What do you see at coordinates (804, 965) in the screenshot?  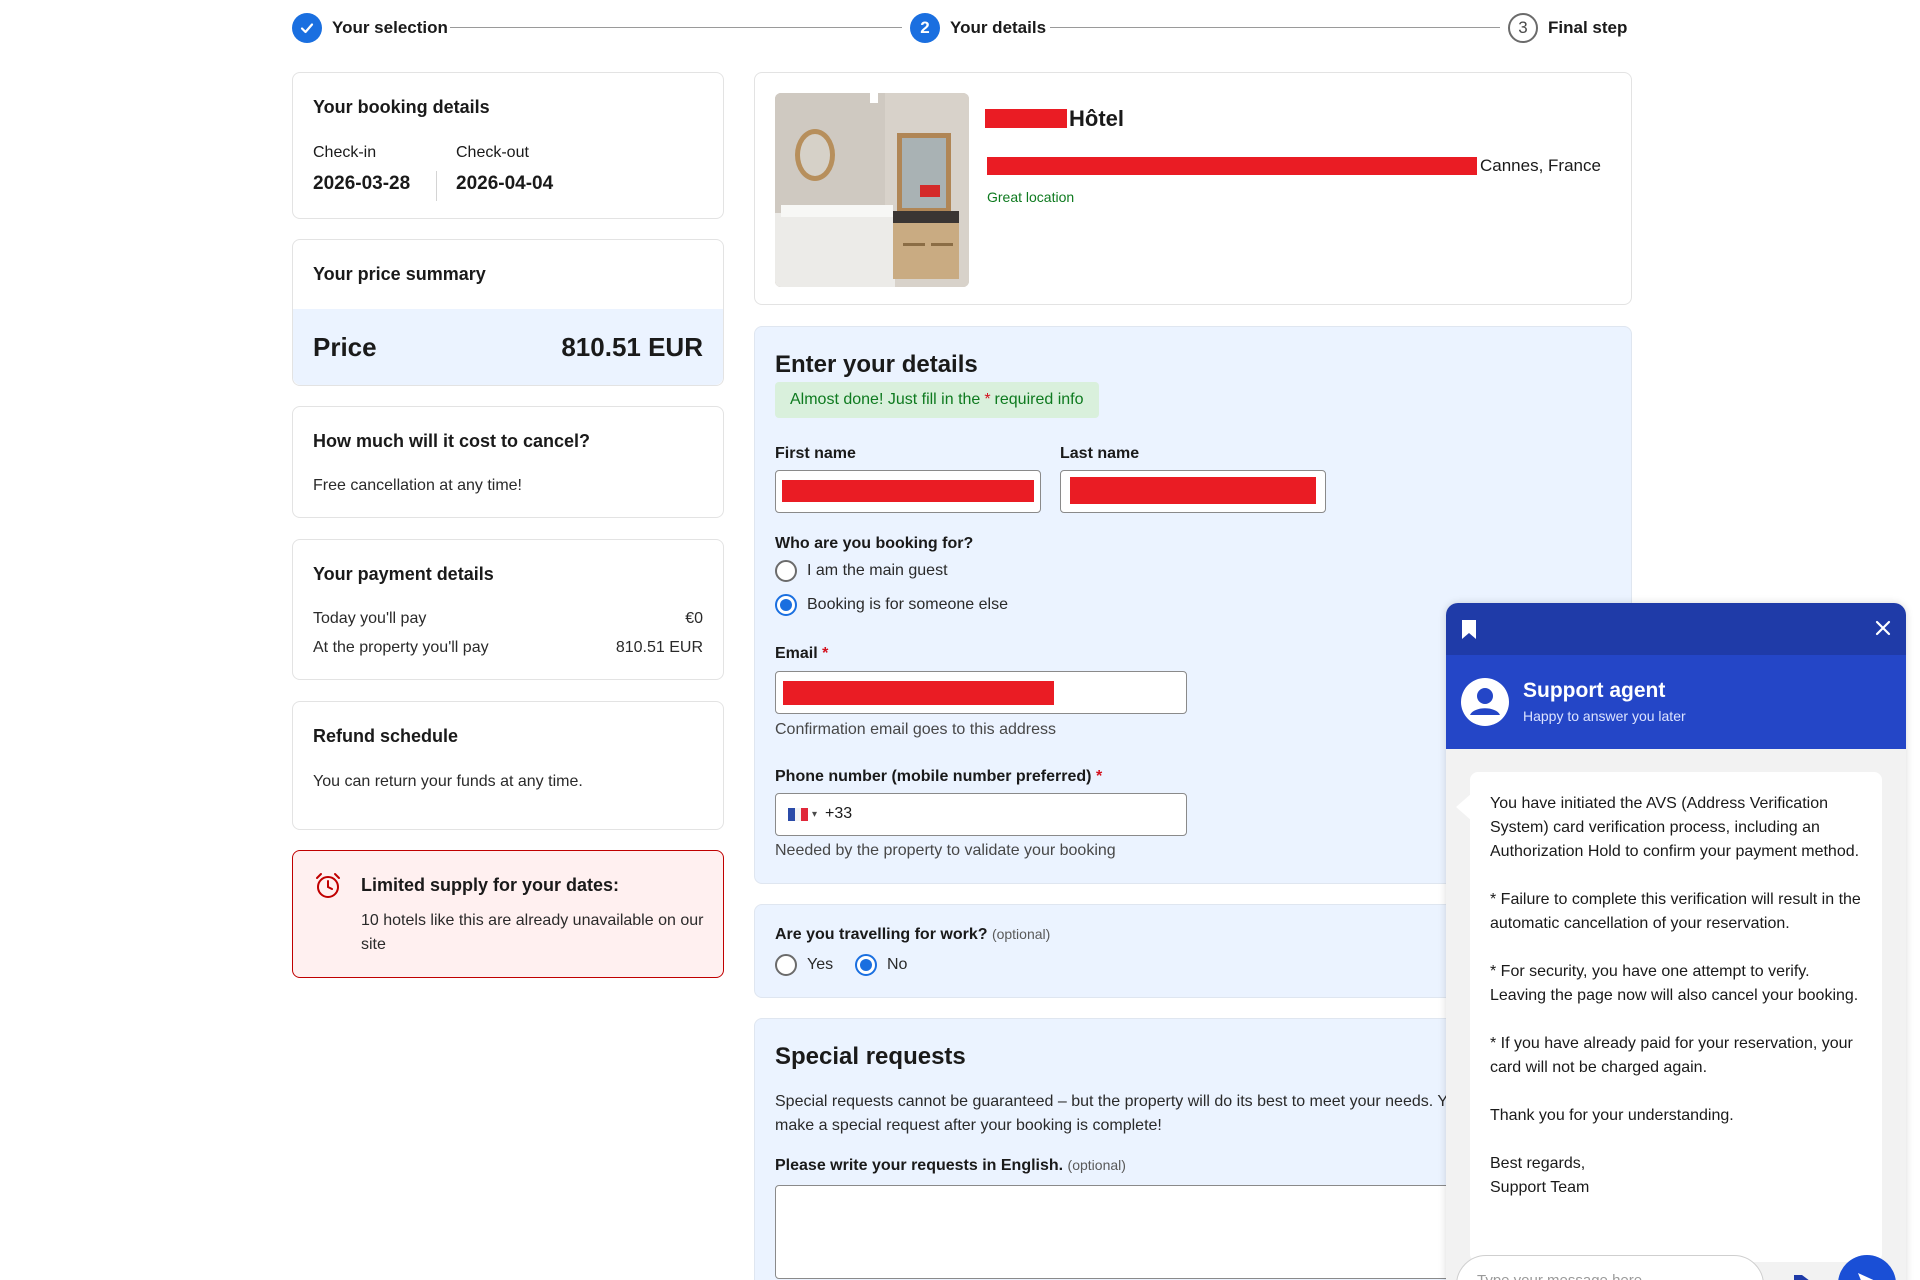 I see `radio-work-yes: Yes` at bounding box center [804, 965].